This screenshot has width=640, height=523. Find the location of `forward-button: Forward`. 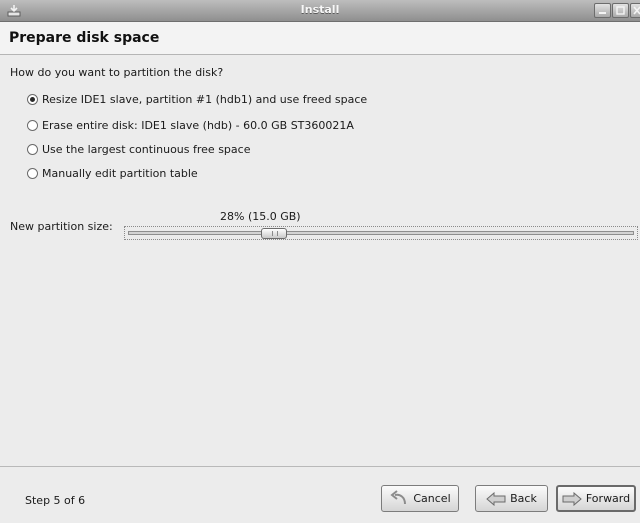

forward-button: Forward is located at coordinates (596, 498).